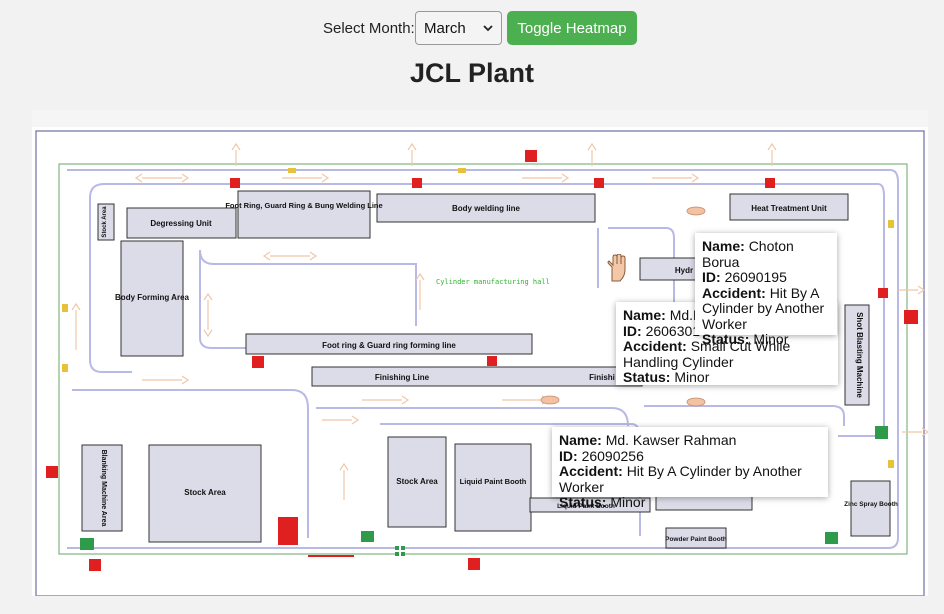 Image resolution: width=944 pixels, height=614 pixels. Describe the element at coordinates (859, 355) in the screenshot. I see `label-shot-blasting: Shot Blasting Machine` at that location.